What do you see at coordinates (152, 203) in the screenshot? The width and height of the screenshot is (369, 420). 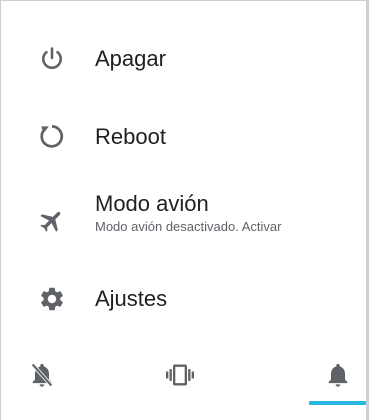 I see `airplane-mode-label: Modo avión` at bounding box center [152, 203].